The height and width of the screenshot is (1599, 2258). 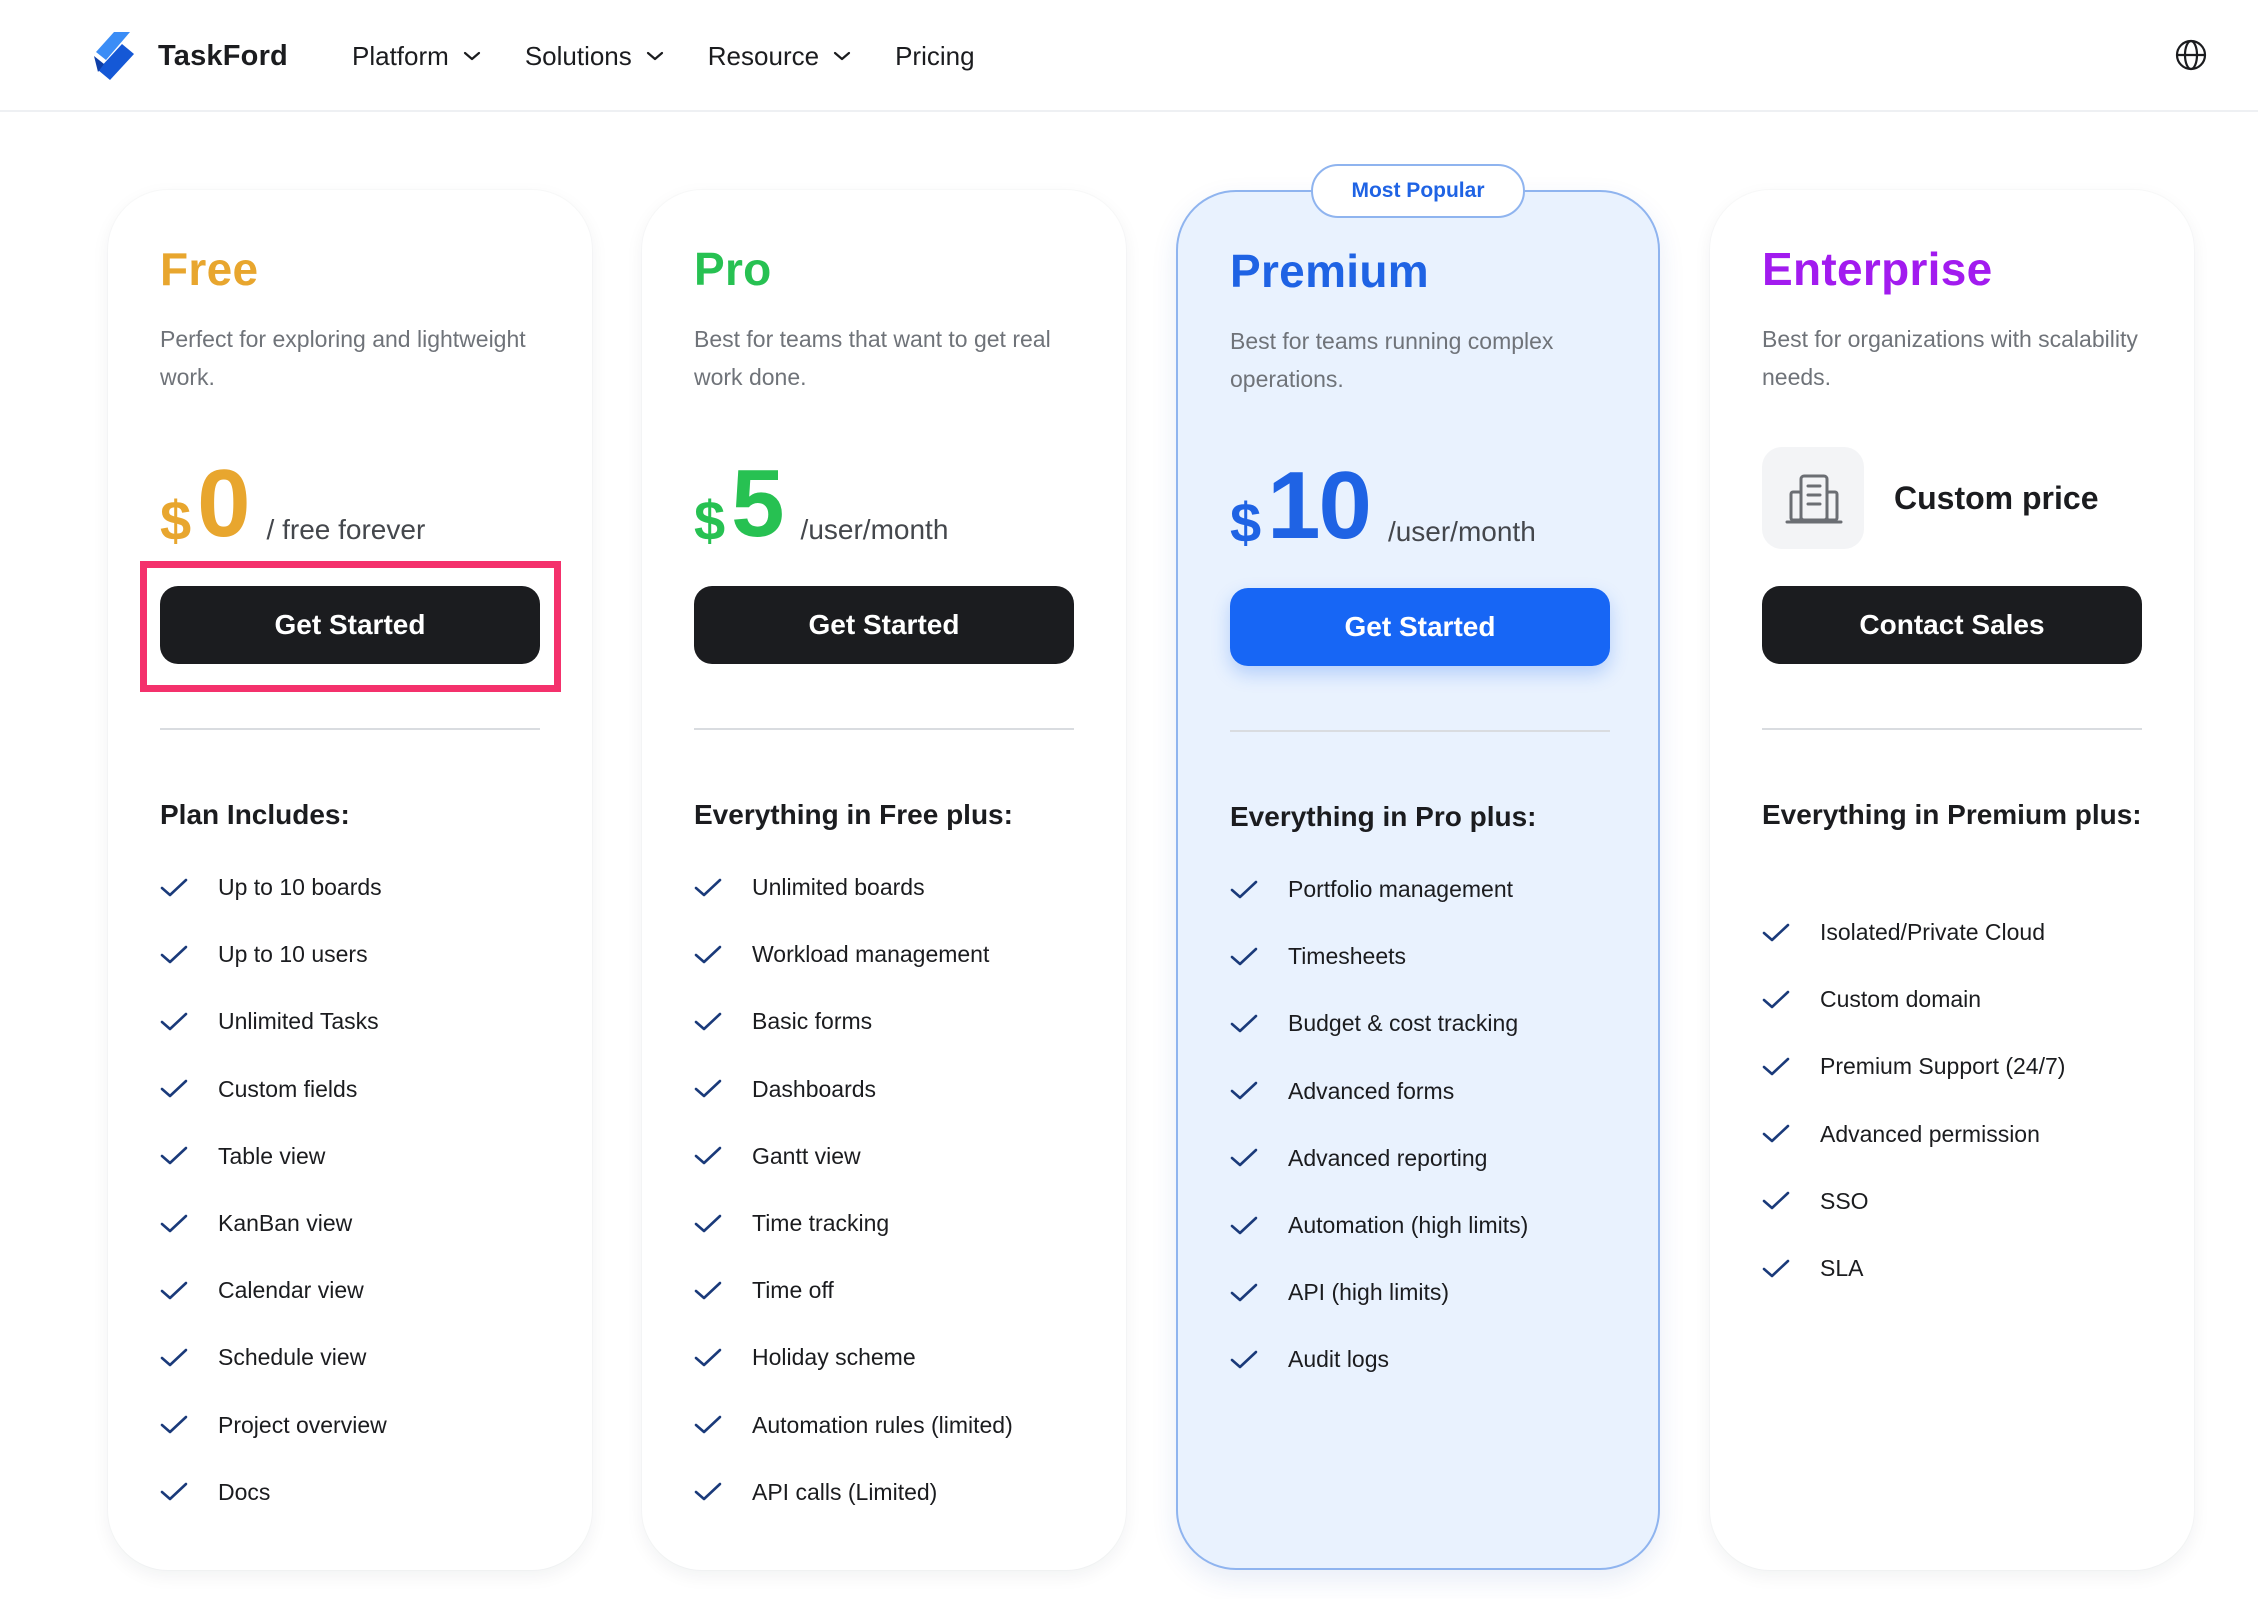 What do you see at coordinates (845, 1491) in the screenshot?
I see `feature-label: API calls (Limited)` at bounding box center [845, 1491].